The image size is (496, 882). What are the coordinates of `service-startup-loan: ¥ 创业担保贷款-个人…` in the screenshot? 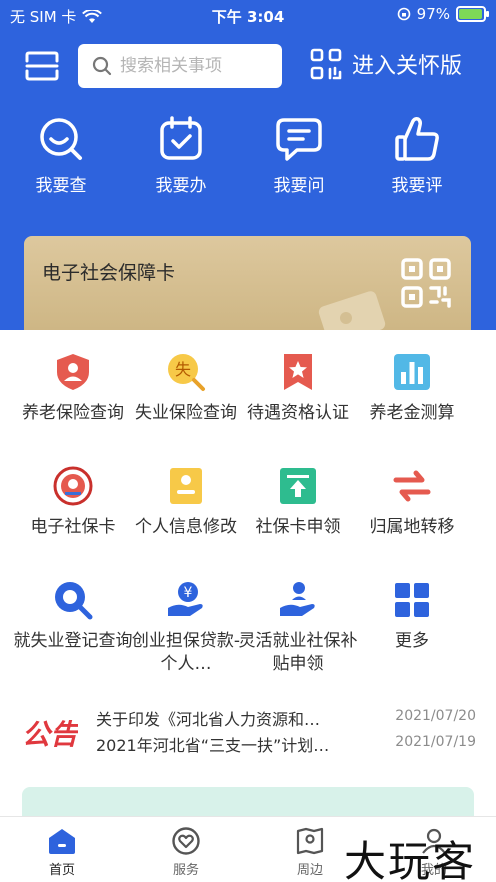 It's located at (186, 628).